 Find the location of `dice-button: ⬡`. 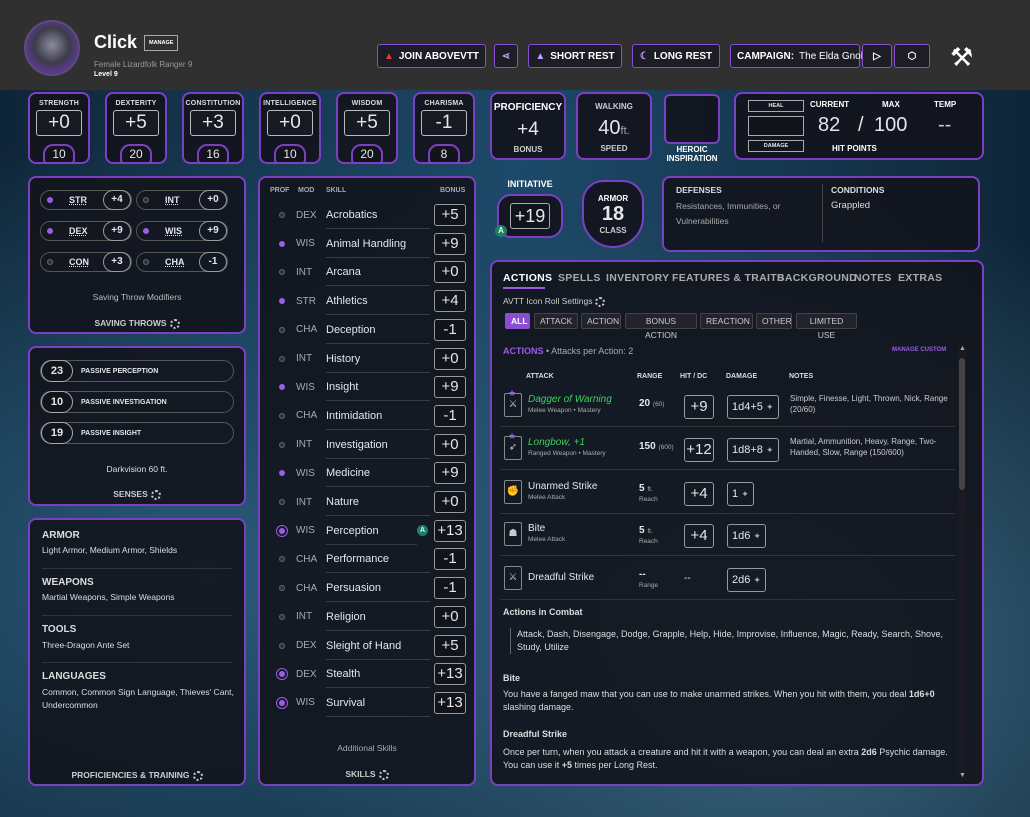

dice-button: ⬡ is located at coordinates (912, 56).